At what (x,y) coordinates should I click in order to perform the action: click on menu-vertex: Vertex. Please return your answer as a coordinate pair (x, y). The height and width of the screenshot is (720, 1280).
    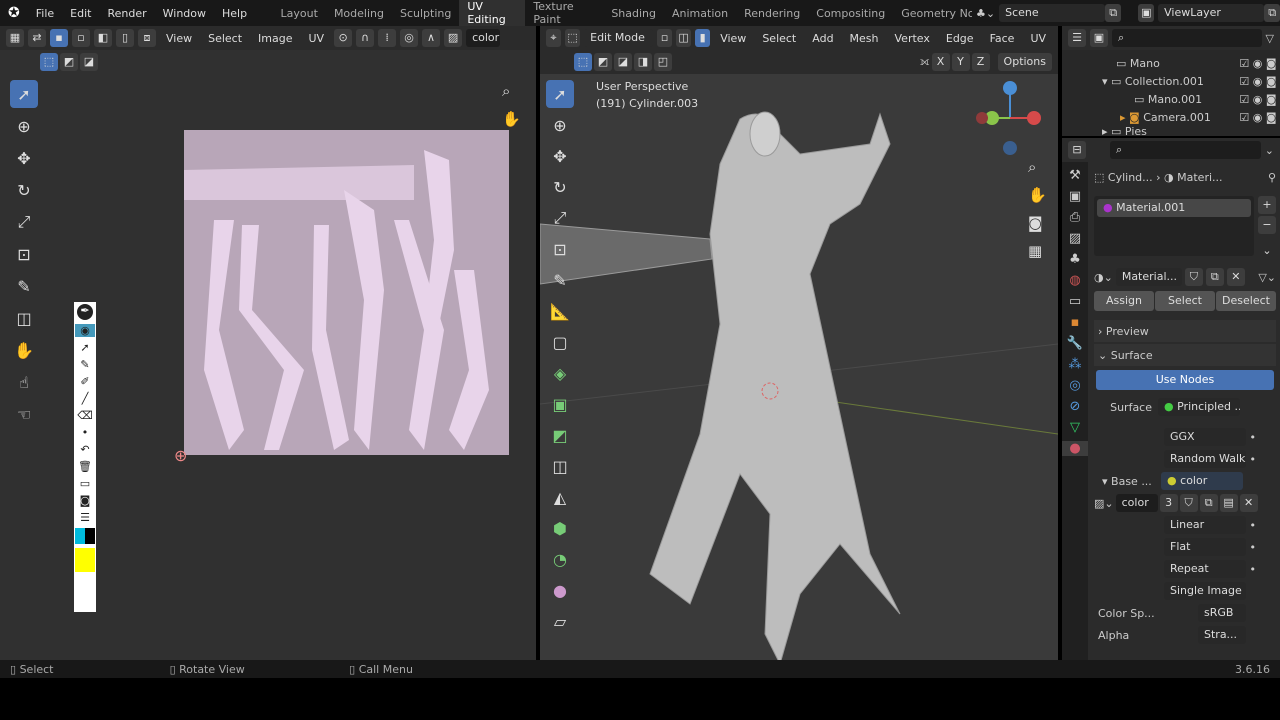
    Looking at the image, I should click on (912, 38).